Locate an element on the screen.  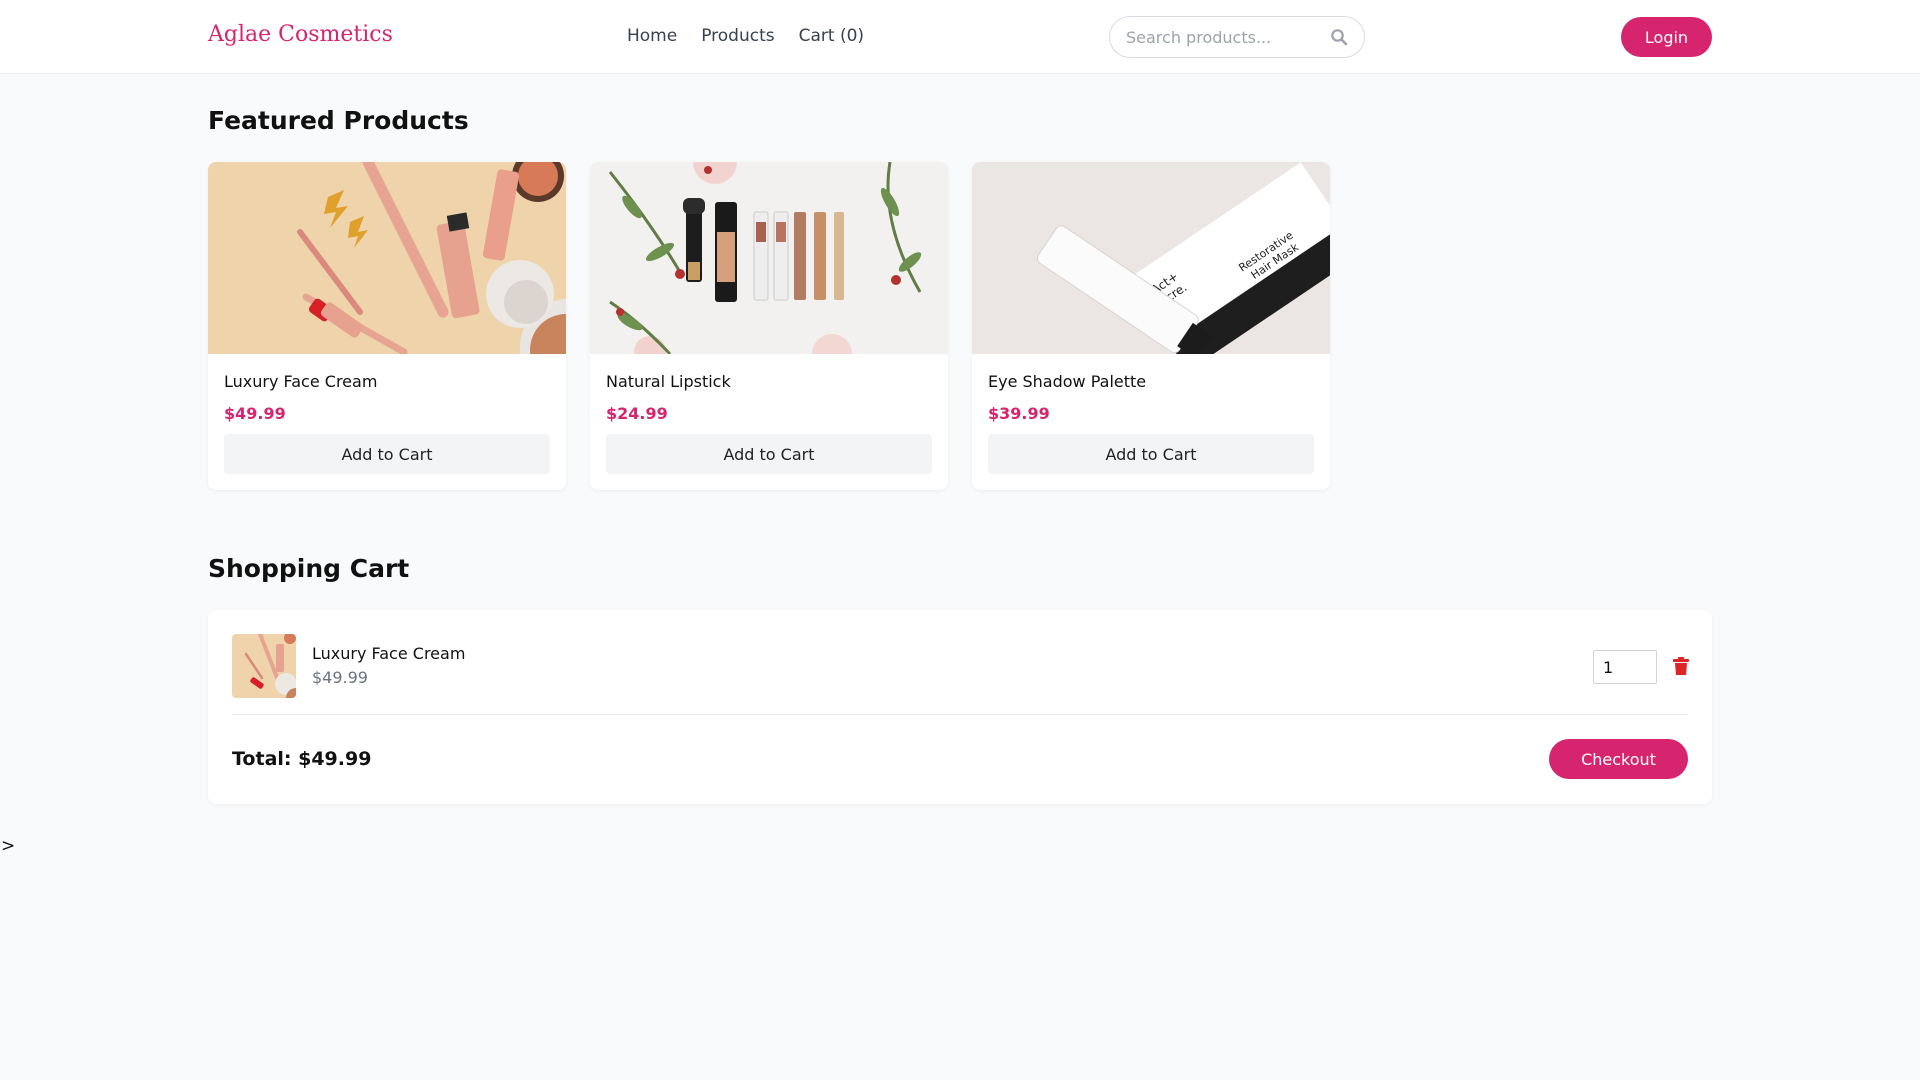
product-image-lipstick-flatlay is located at coordinates (769, 258).